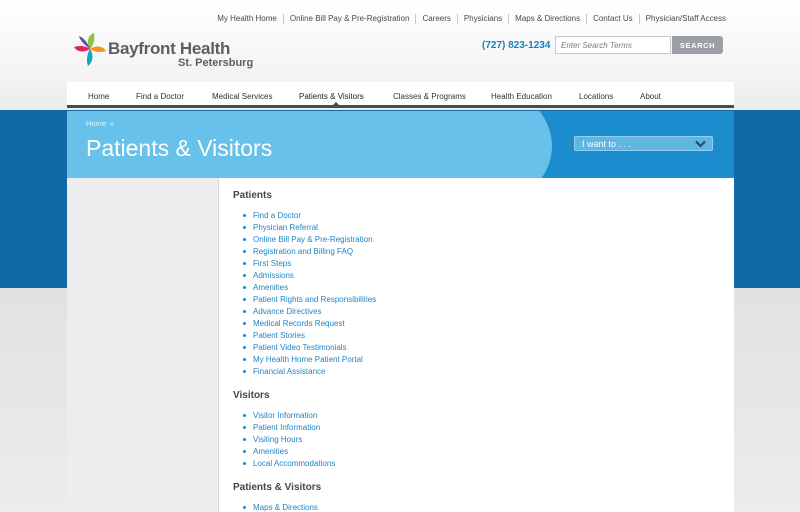 The image size is (800, 512). I want to click on section-title-patients-visitors: Patients & Visitors, so click(277, 487).